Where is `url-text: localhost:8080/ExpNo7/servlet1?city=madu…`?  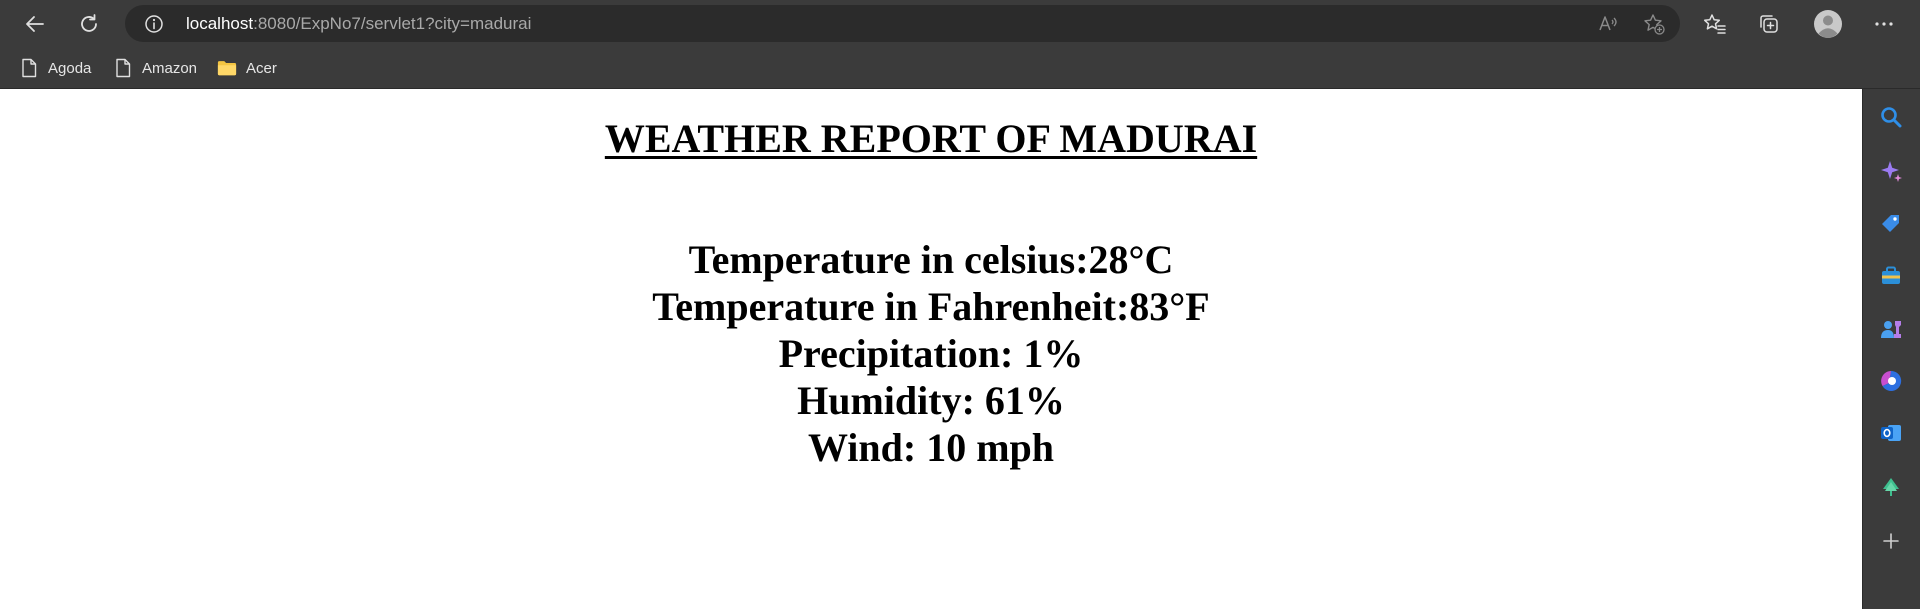 url-text: localhost:8080/ExpNo7/servlet1?city=madu… is located at coordinates (358, 24).